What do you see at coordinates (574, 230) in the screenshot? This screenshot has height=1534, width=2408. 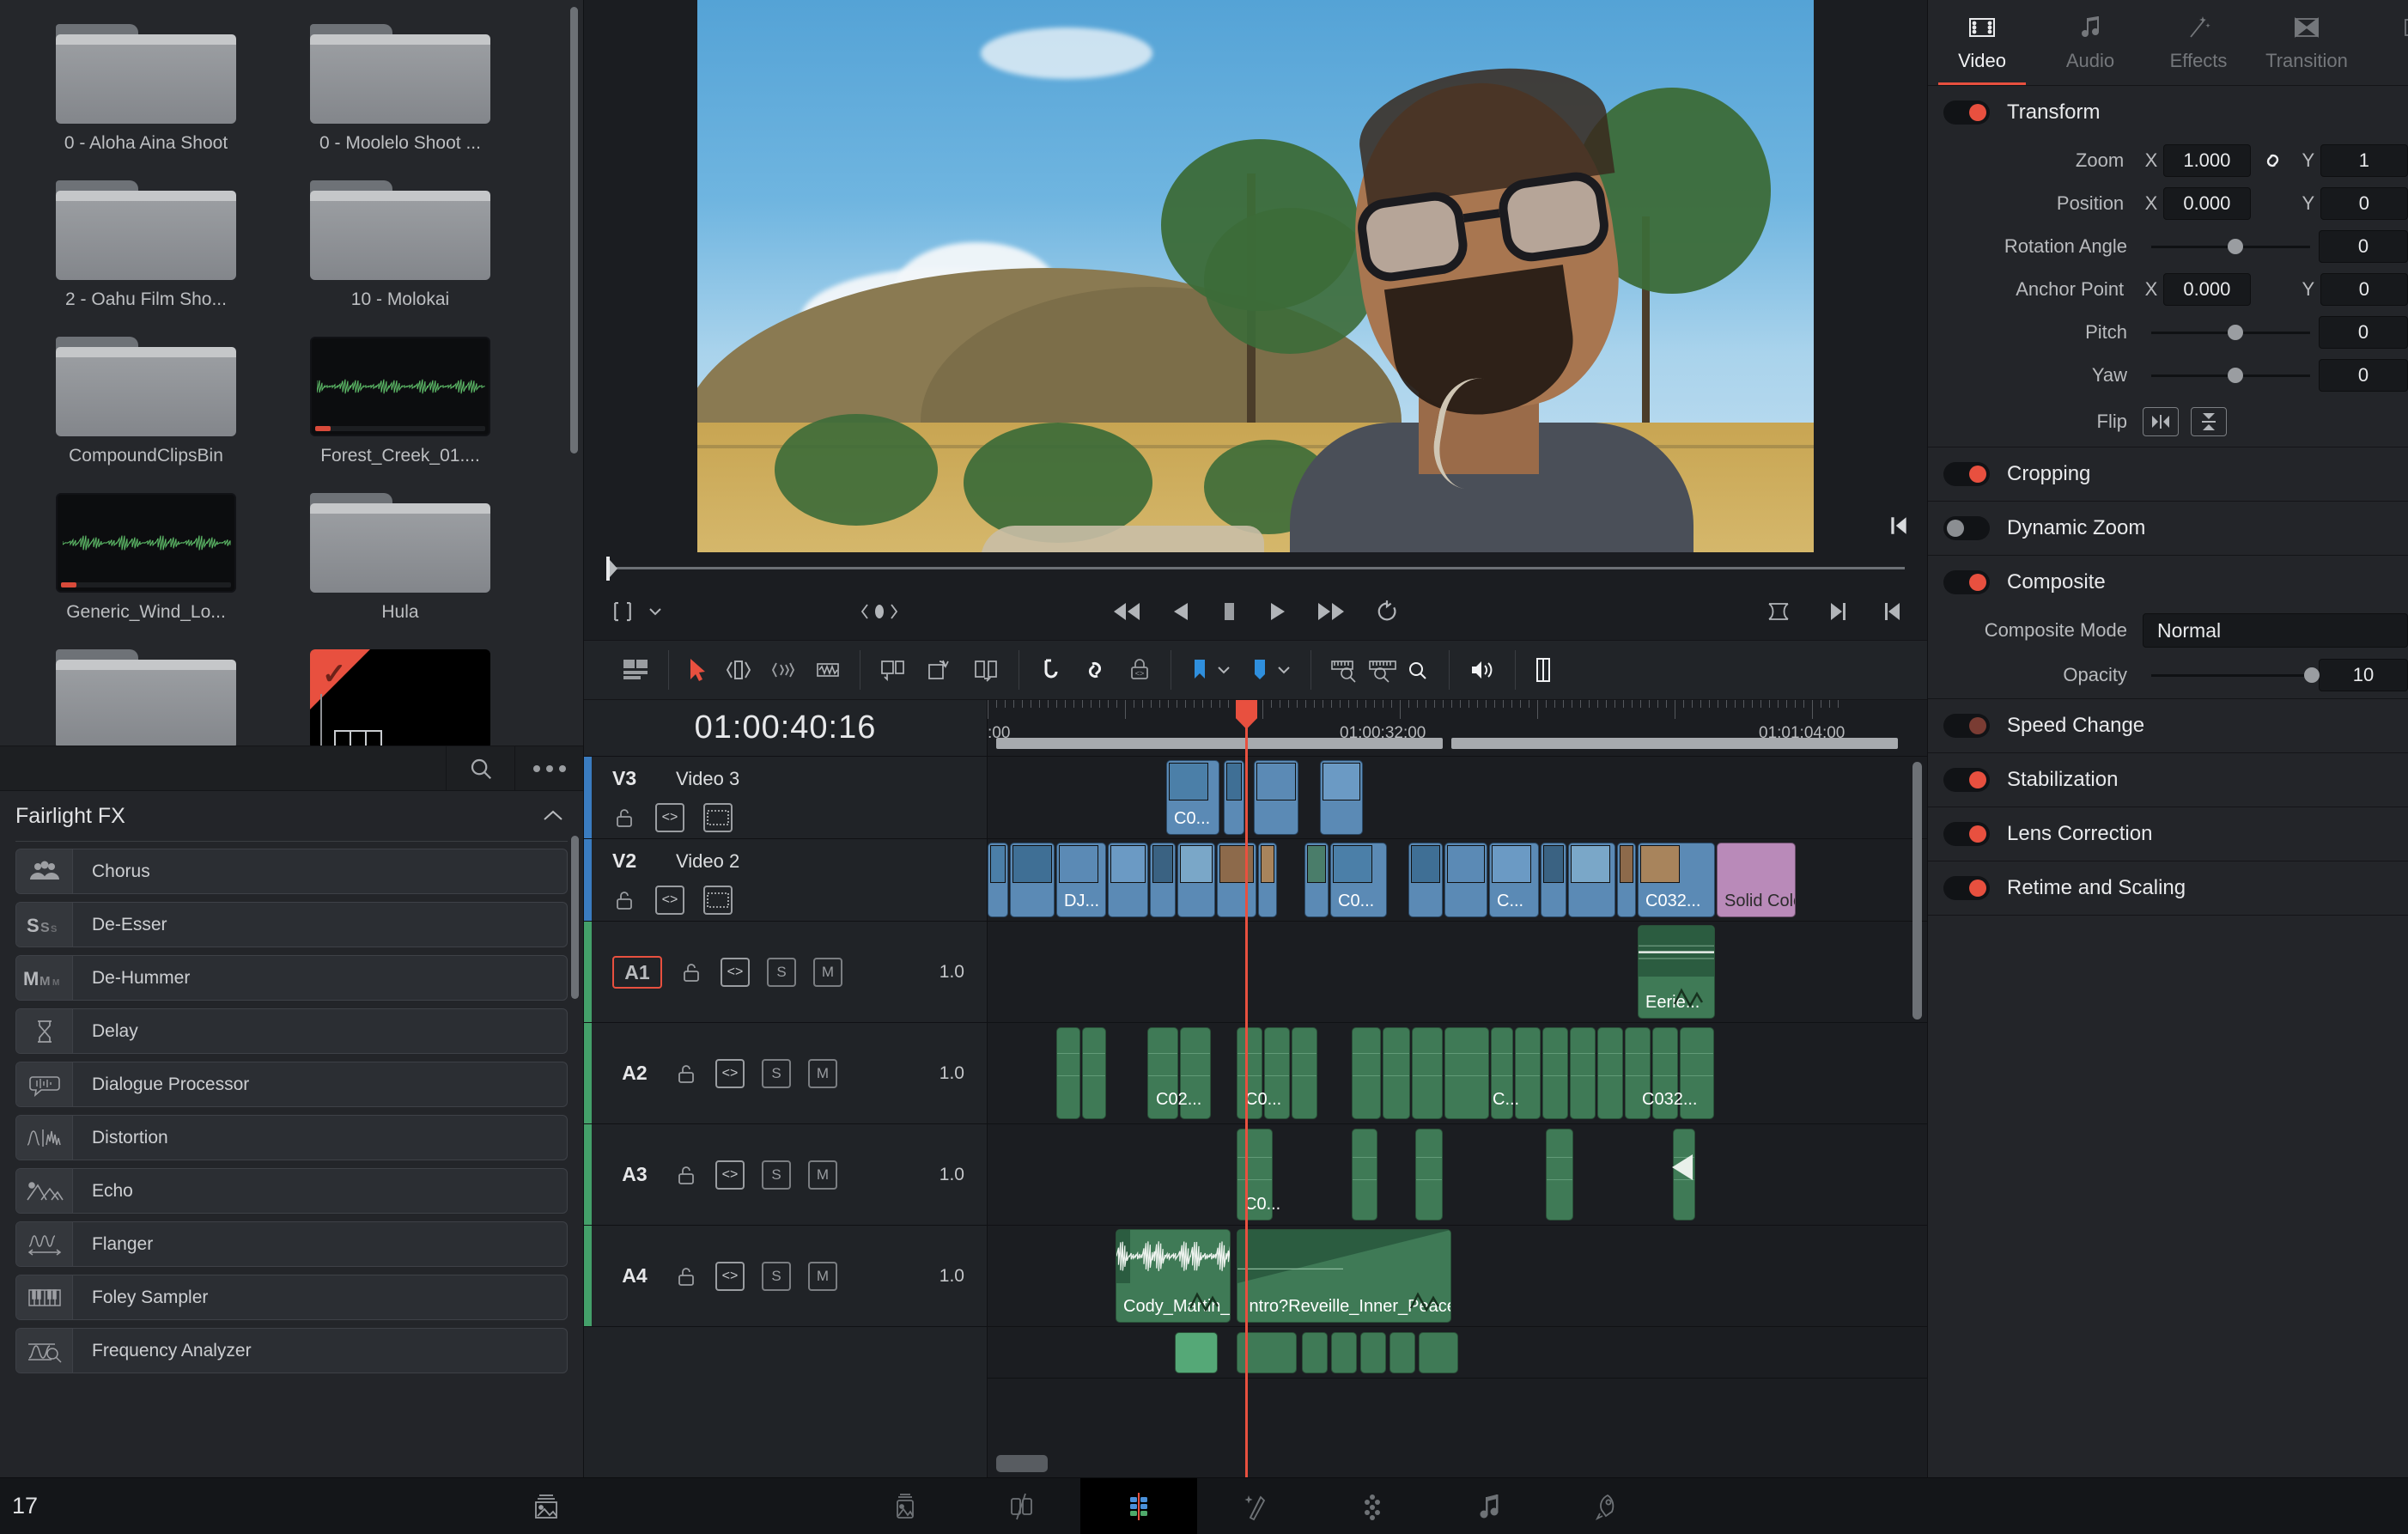 I see `media-pool-scrollbar` at bounding box center [574, 230].